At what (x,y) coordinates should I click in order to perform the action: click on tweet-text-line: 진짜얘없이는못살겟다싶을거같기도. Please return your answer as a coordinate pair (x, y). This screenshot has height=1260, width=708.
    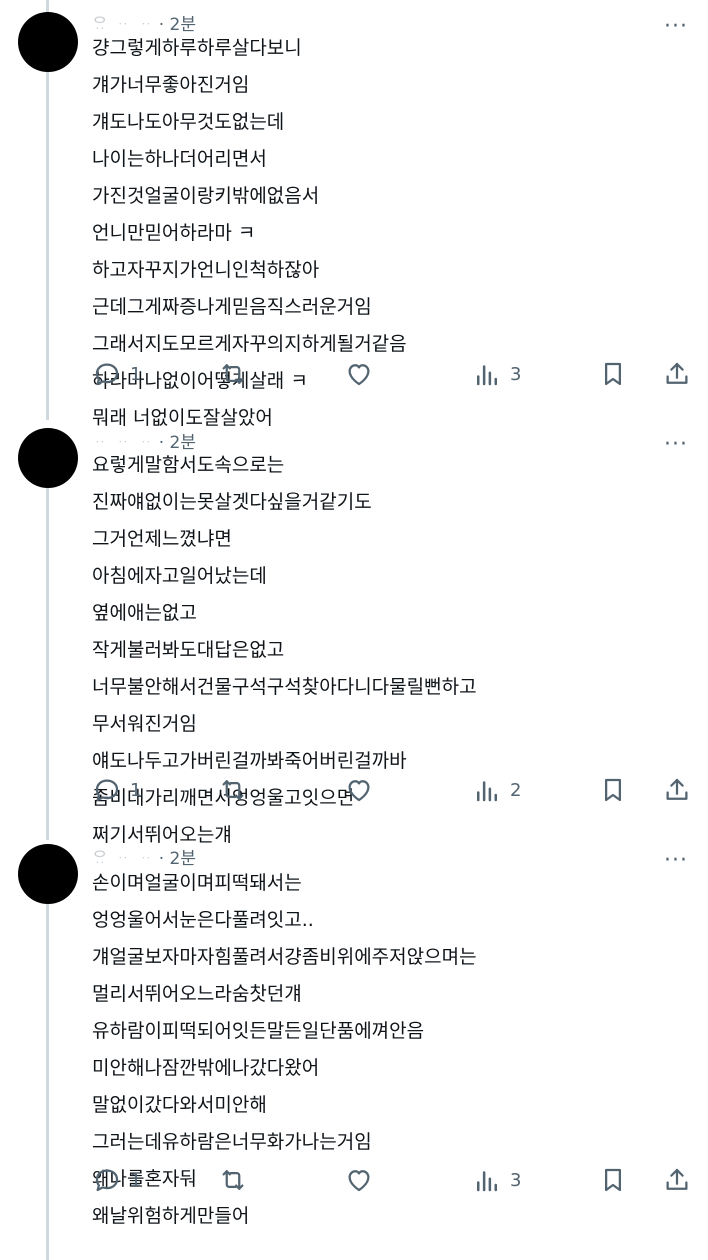
    Looking at the image, I should click on (232, 502).